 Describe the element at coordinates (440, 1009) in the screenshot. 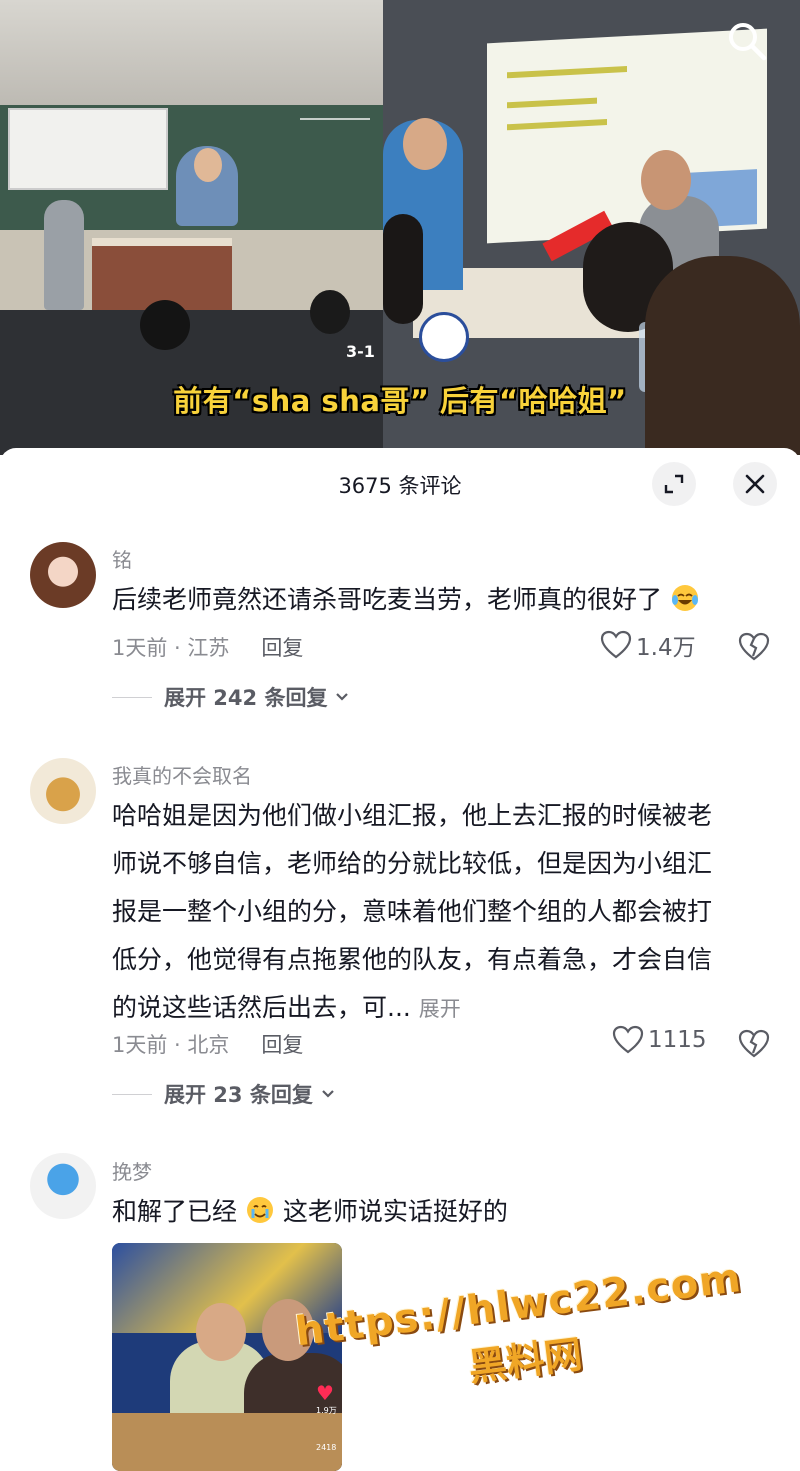

I see `expand-text-link: 展开` at that location.